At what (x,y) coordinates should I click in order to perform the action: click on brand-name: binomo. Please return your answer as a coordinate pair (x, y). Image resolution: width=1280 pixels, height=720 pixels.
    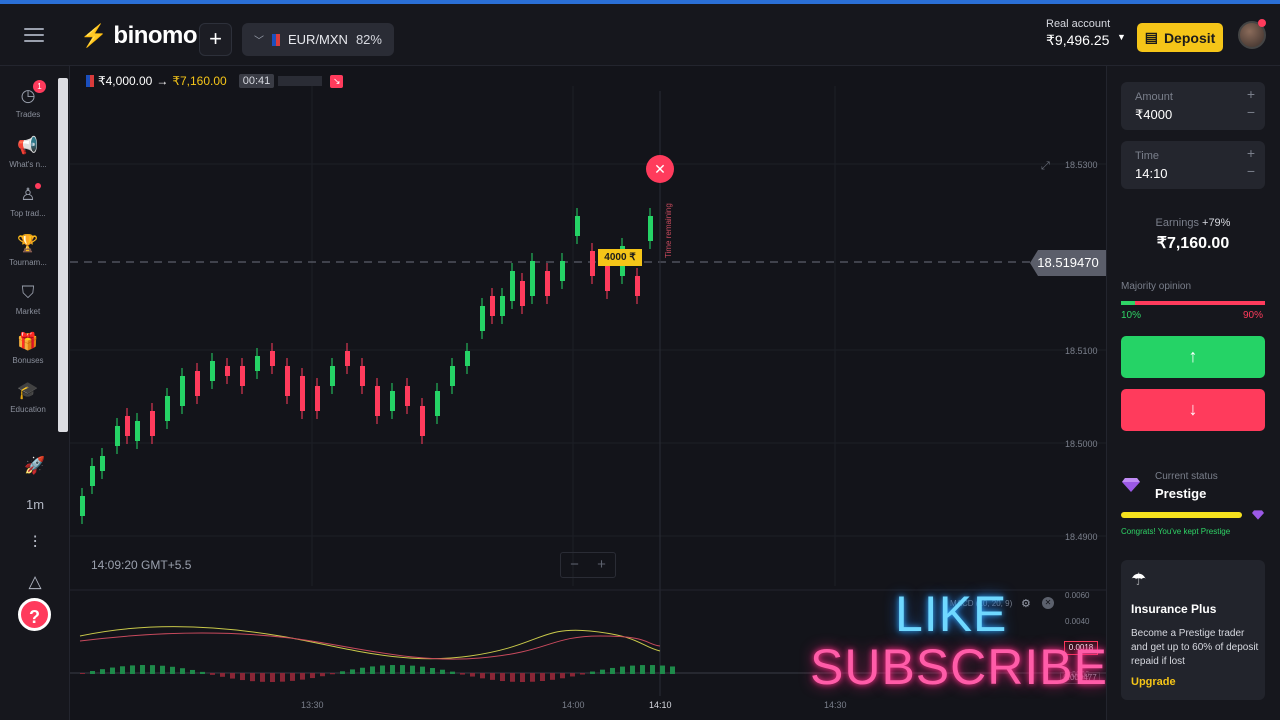
    Looking at the image, I should click on (155, 35).